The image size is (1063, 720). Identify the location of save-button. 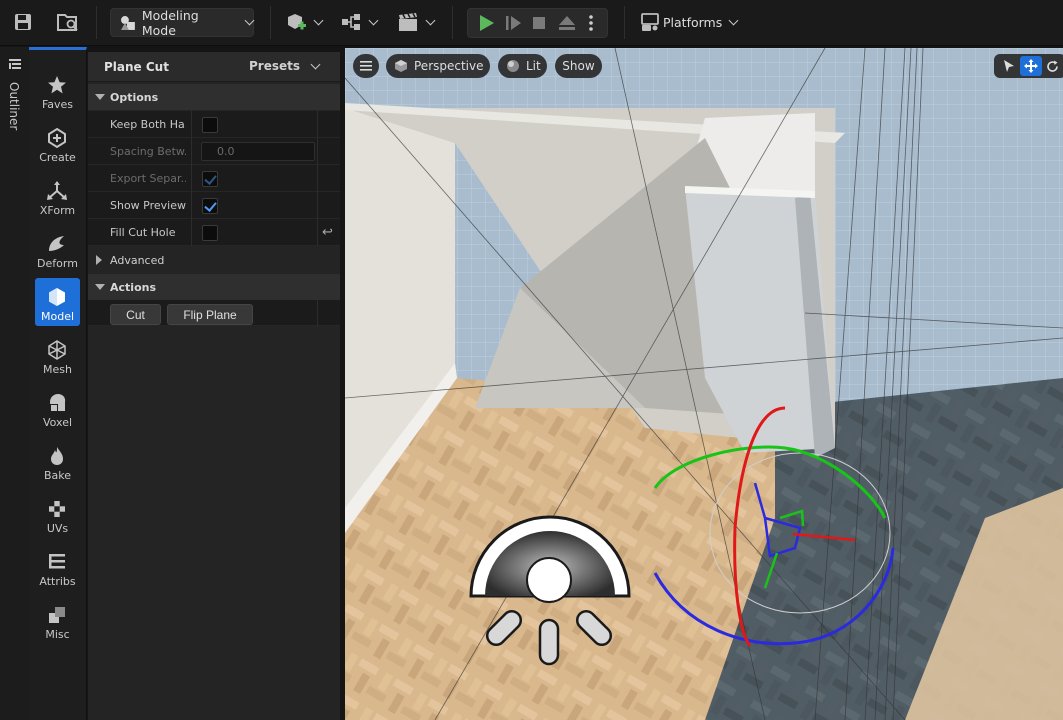
(23, 22).